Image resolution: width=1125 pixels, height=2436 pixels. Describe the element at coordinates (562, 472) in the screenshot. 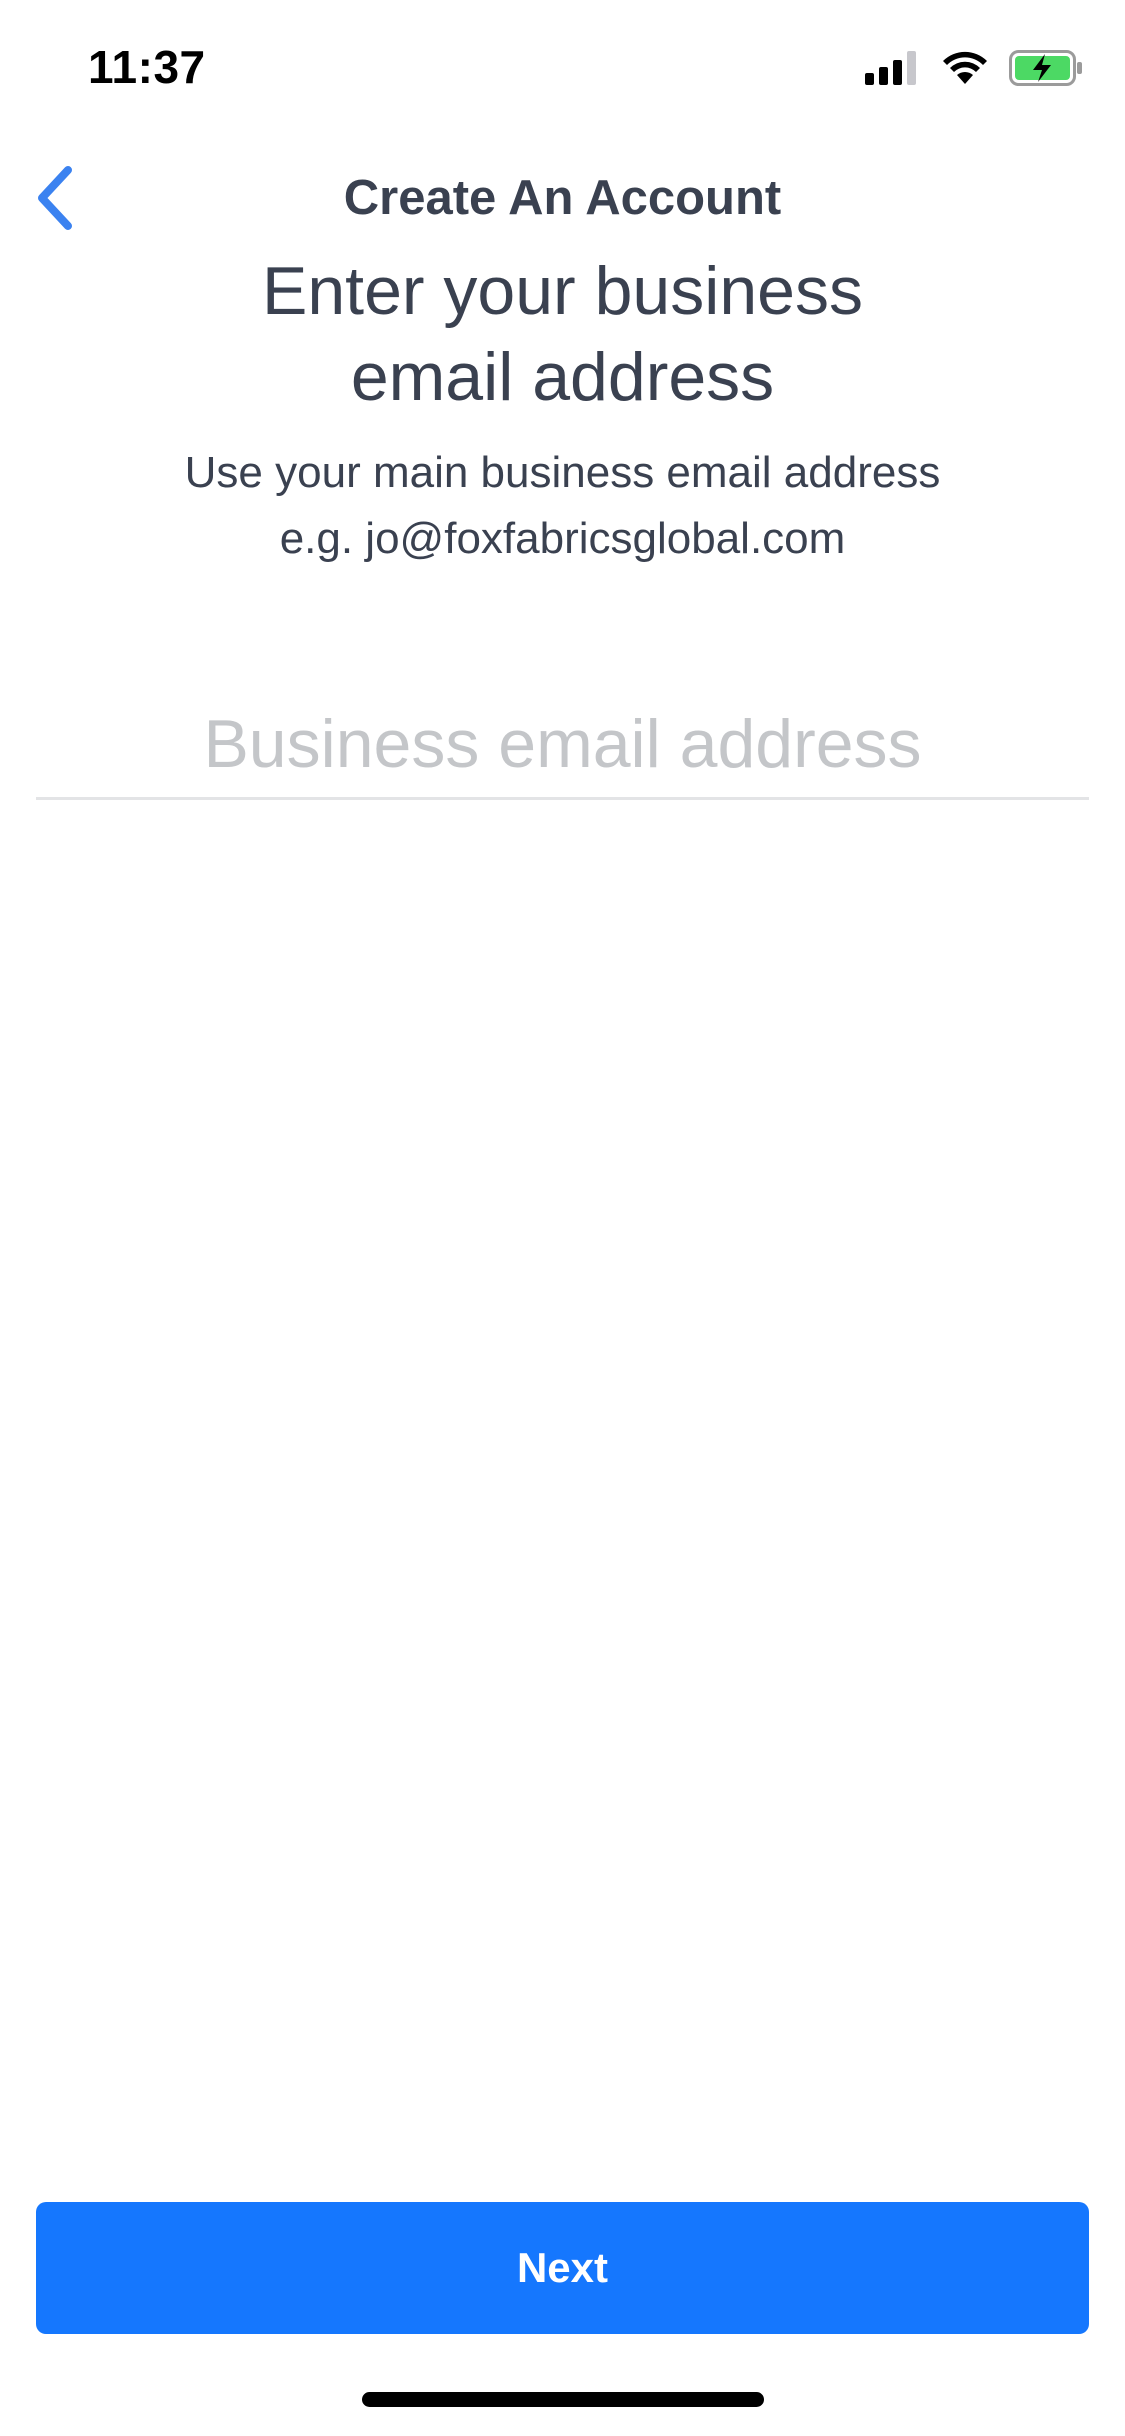

I see `subheading-line-1: Use your main business email address` at that location.